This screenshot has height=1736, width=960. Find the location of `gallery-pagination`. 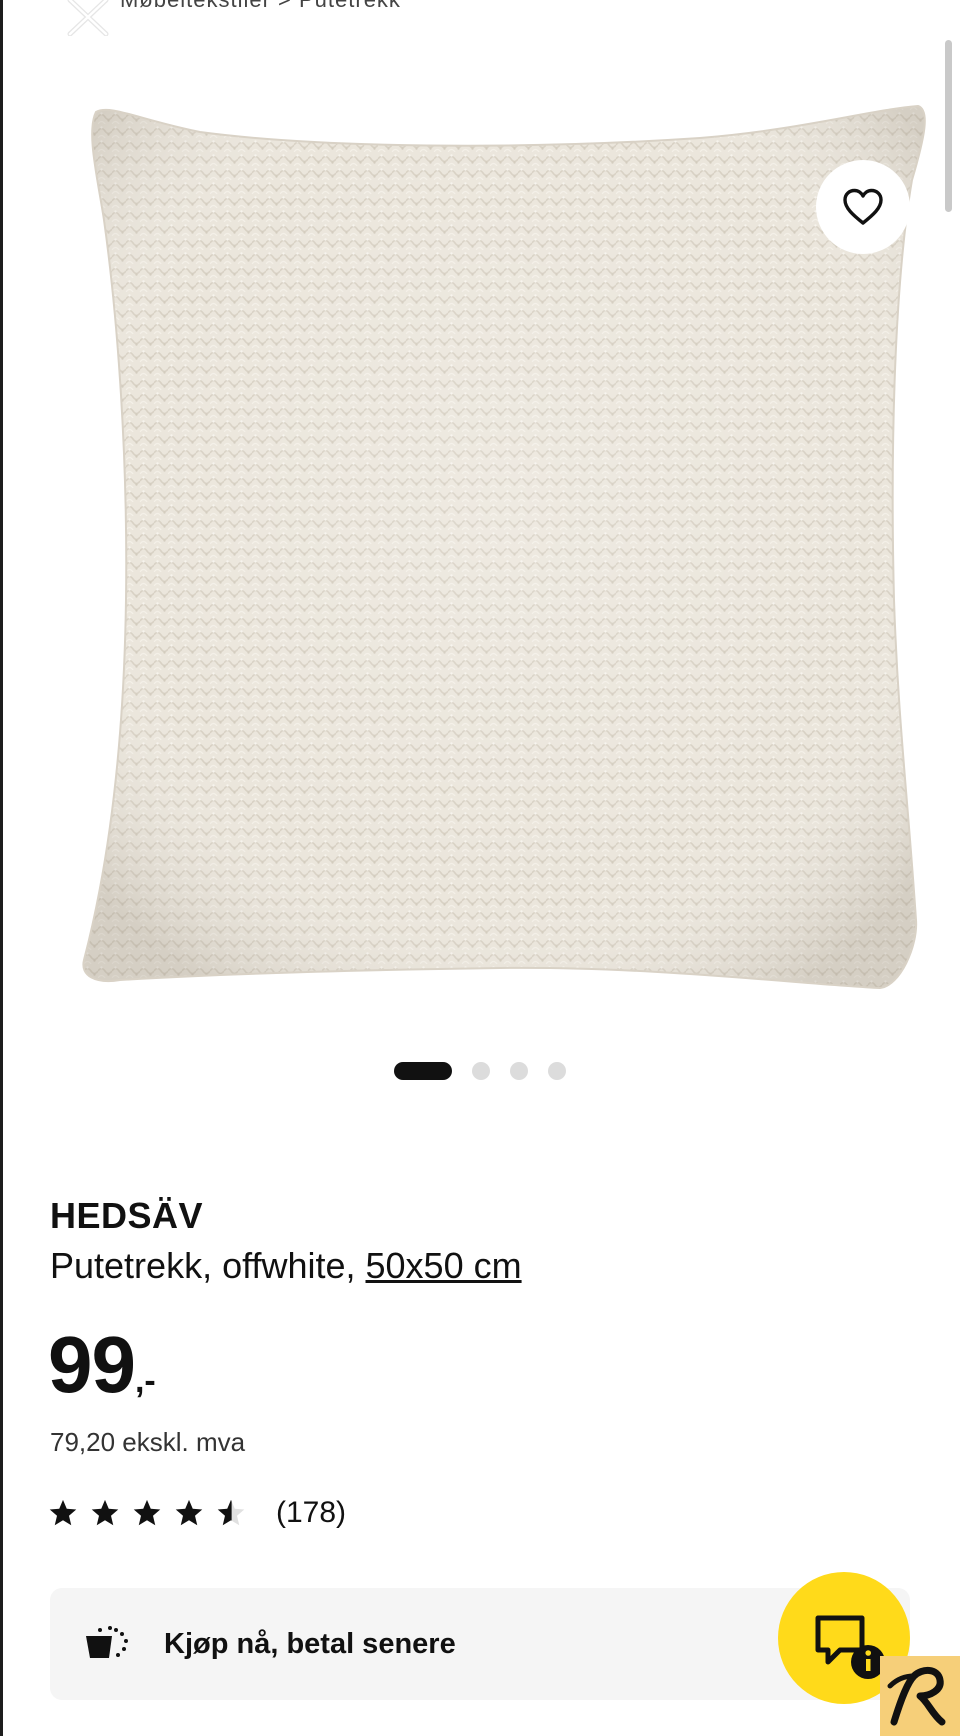

gallery-pagination is located at coordinates (480, 1071).